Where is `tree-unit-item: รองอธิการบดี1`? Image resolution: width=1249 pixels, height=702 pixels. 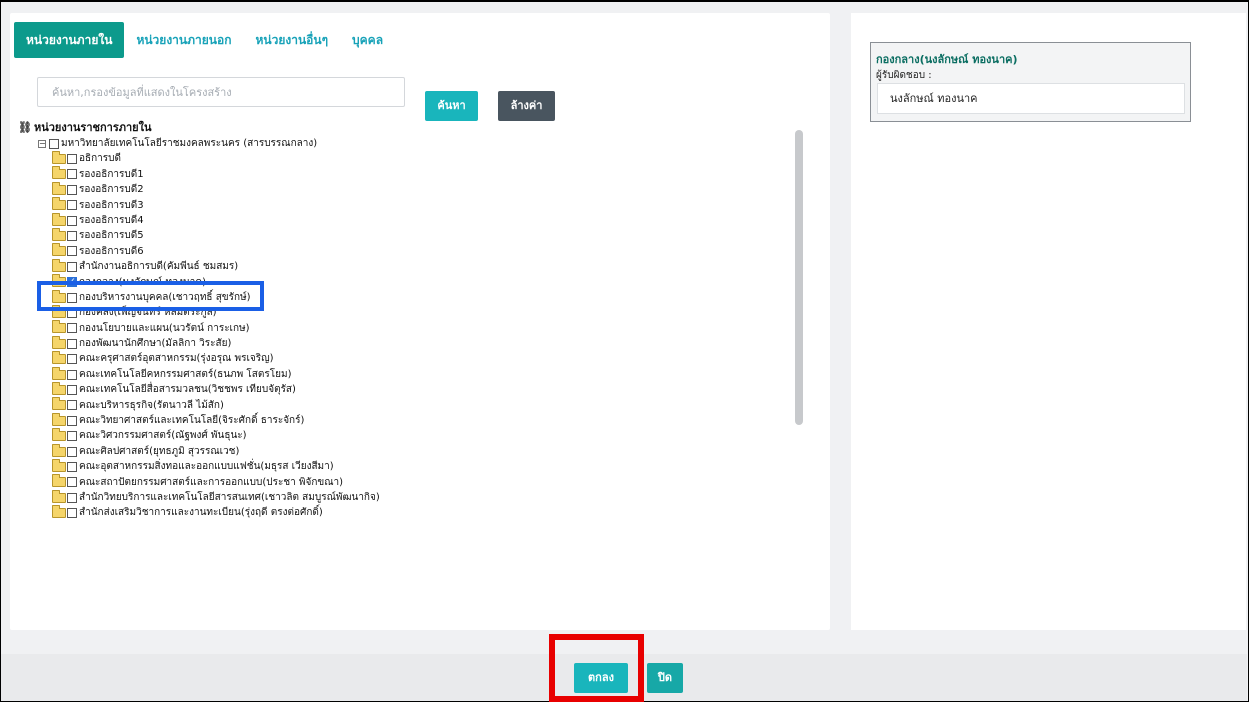 tree-unit-item: รองอธิการบดี1 is located at coordinates (199, 174).